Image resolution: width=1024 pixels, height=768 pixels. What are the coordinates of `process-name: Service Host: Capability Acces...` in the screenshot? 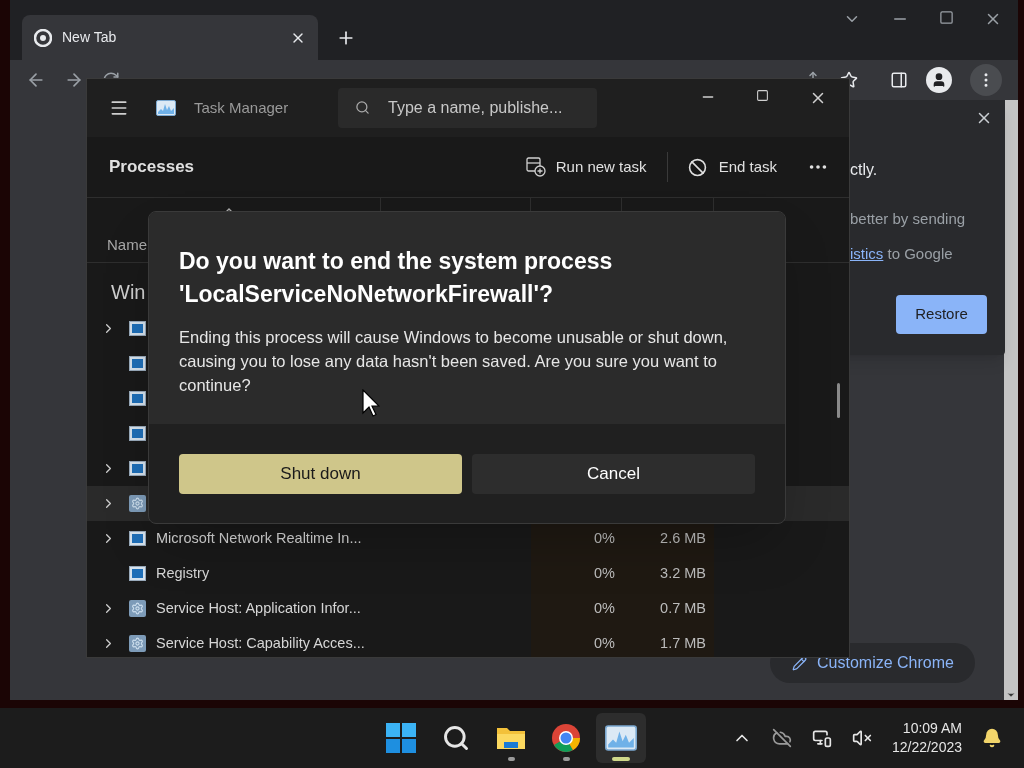 It's located at (260, 643).